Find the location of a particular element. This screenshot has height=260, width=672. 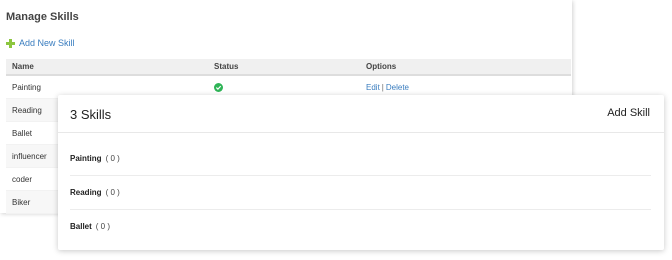

skills-count-title: 3 Skills is located at coordinates (91, 114).